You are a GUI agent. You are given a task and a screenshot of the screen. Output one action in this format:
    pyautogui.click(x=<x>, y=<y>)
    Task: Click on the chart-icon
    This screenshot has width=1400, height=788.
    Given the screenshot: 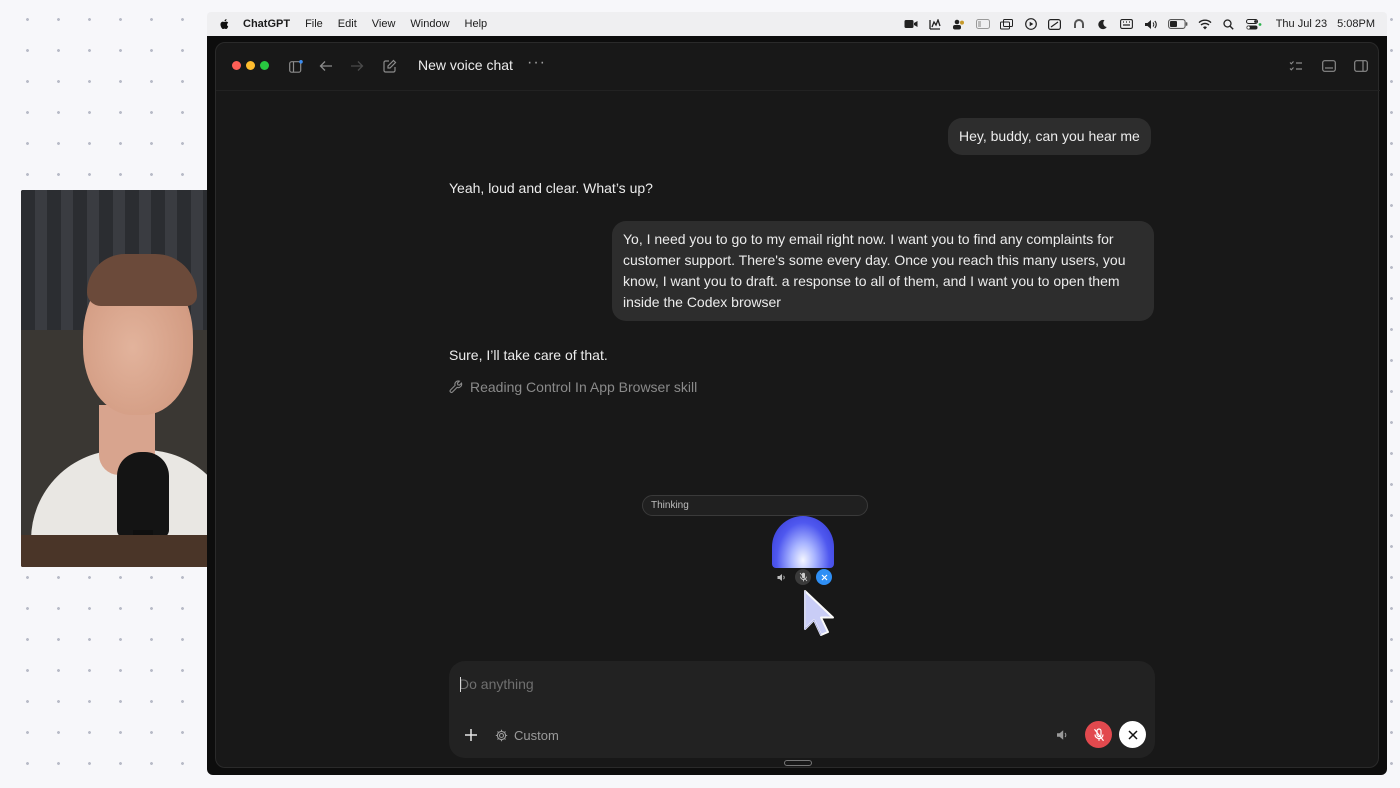 What is the action you would take?
    pyautogui.click(x=935, y=24)
    